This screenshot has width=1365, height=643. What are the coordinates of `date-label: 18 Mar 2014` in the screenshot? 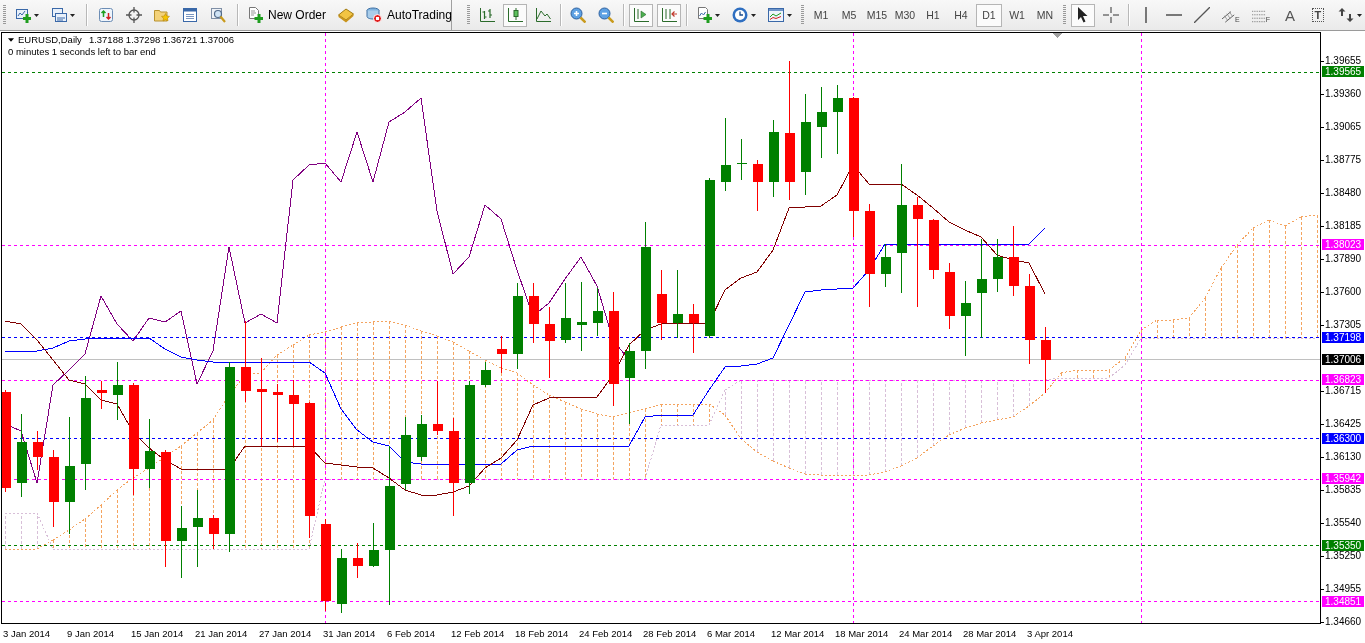 It's located at (862, 633).